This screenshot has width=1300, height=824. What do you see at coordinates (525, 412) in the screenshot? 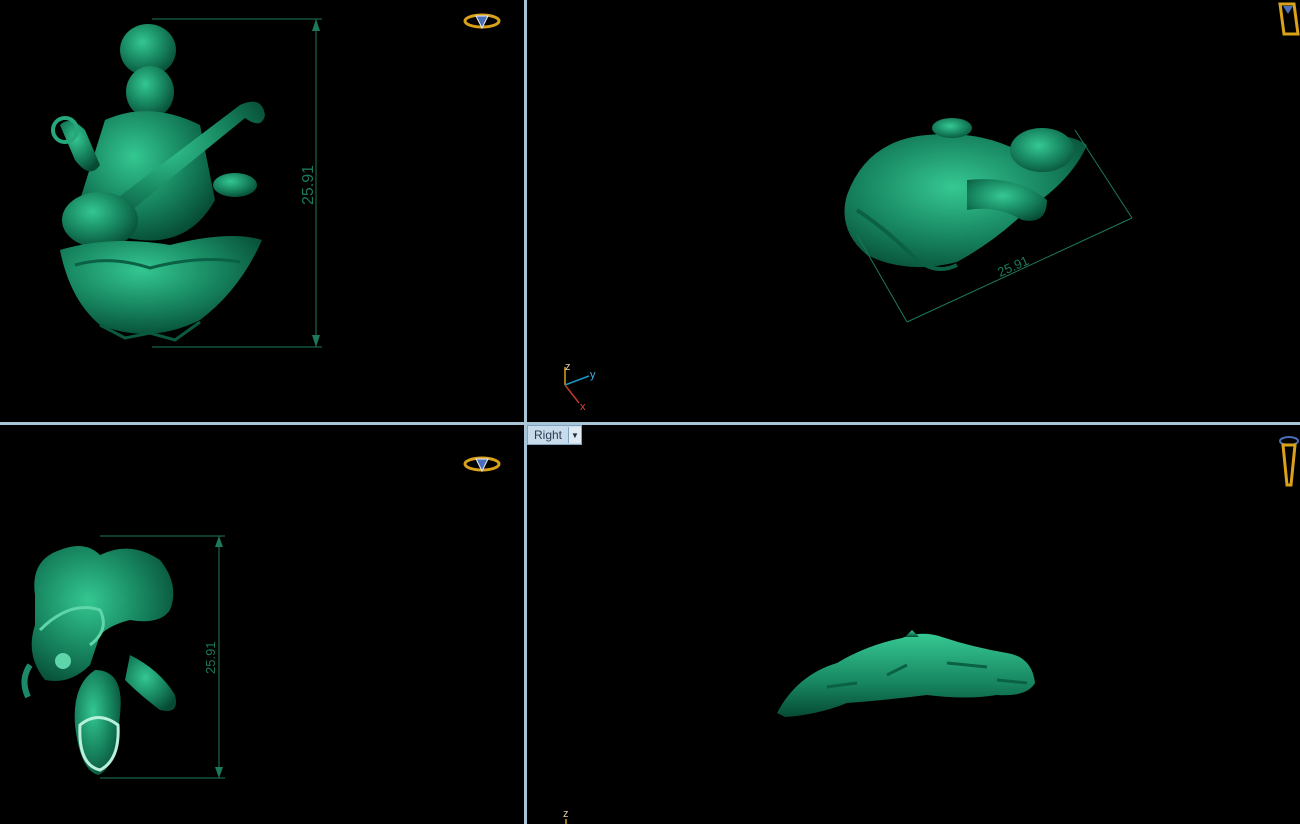
I see `viewport-splitter-vertical` at bounding box center [525, 412].